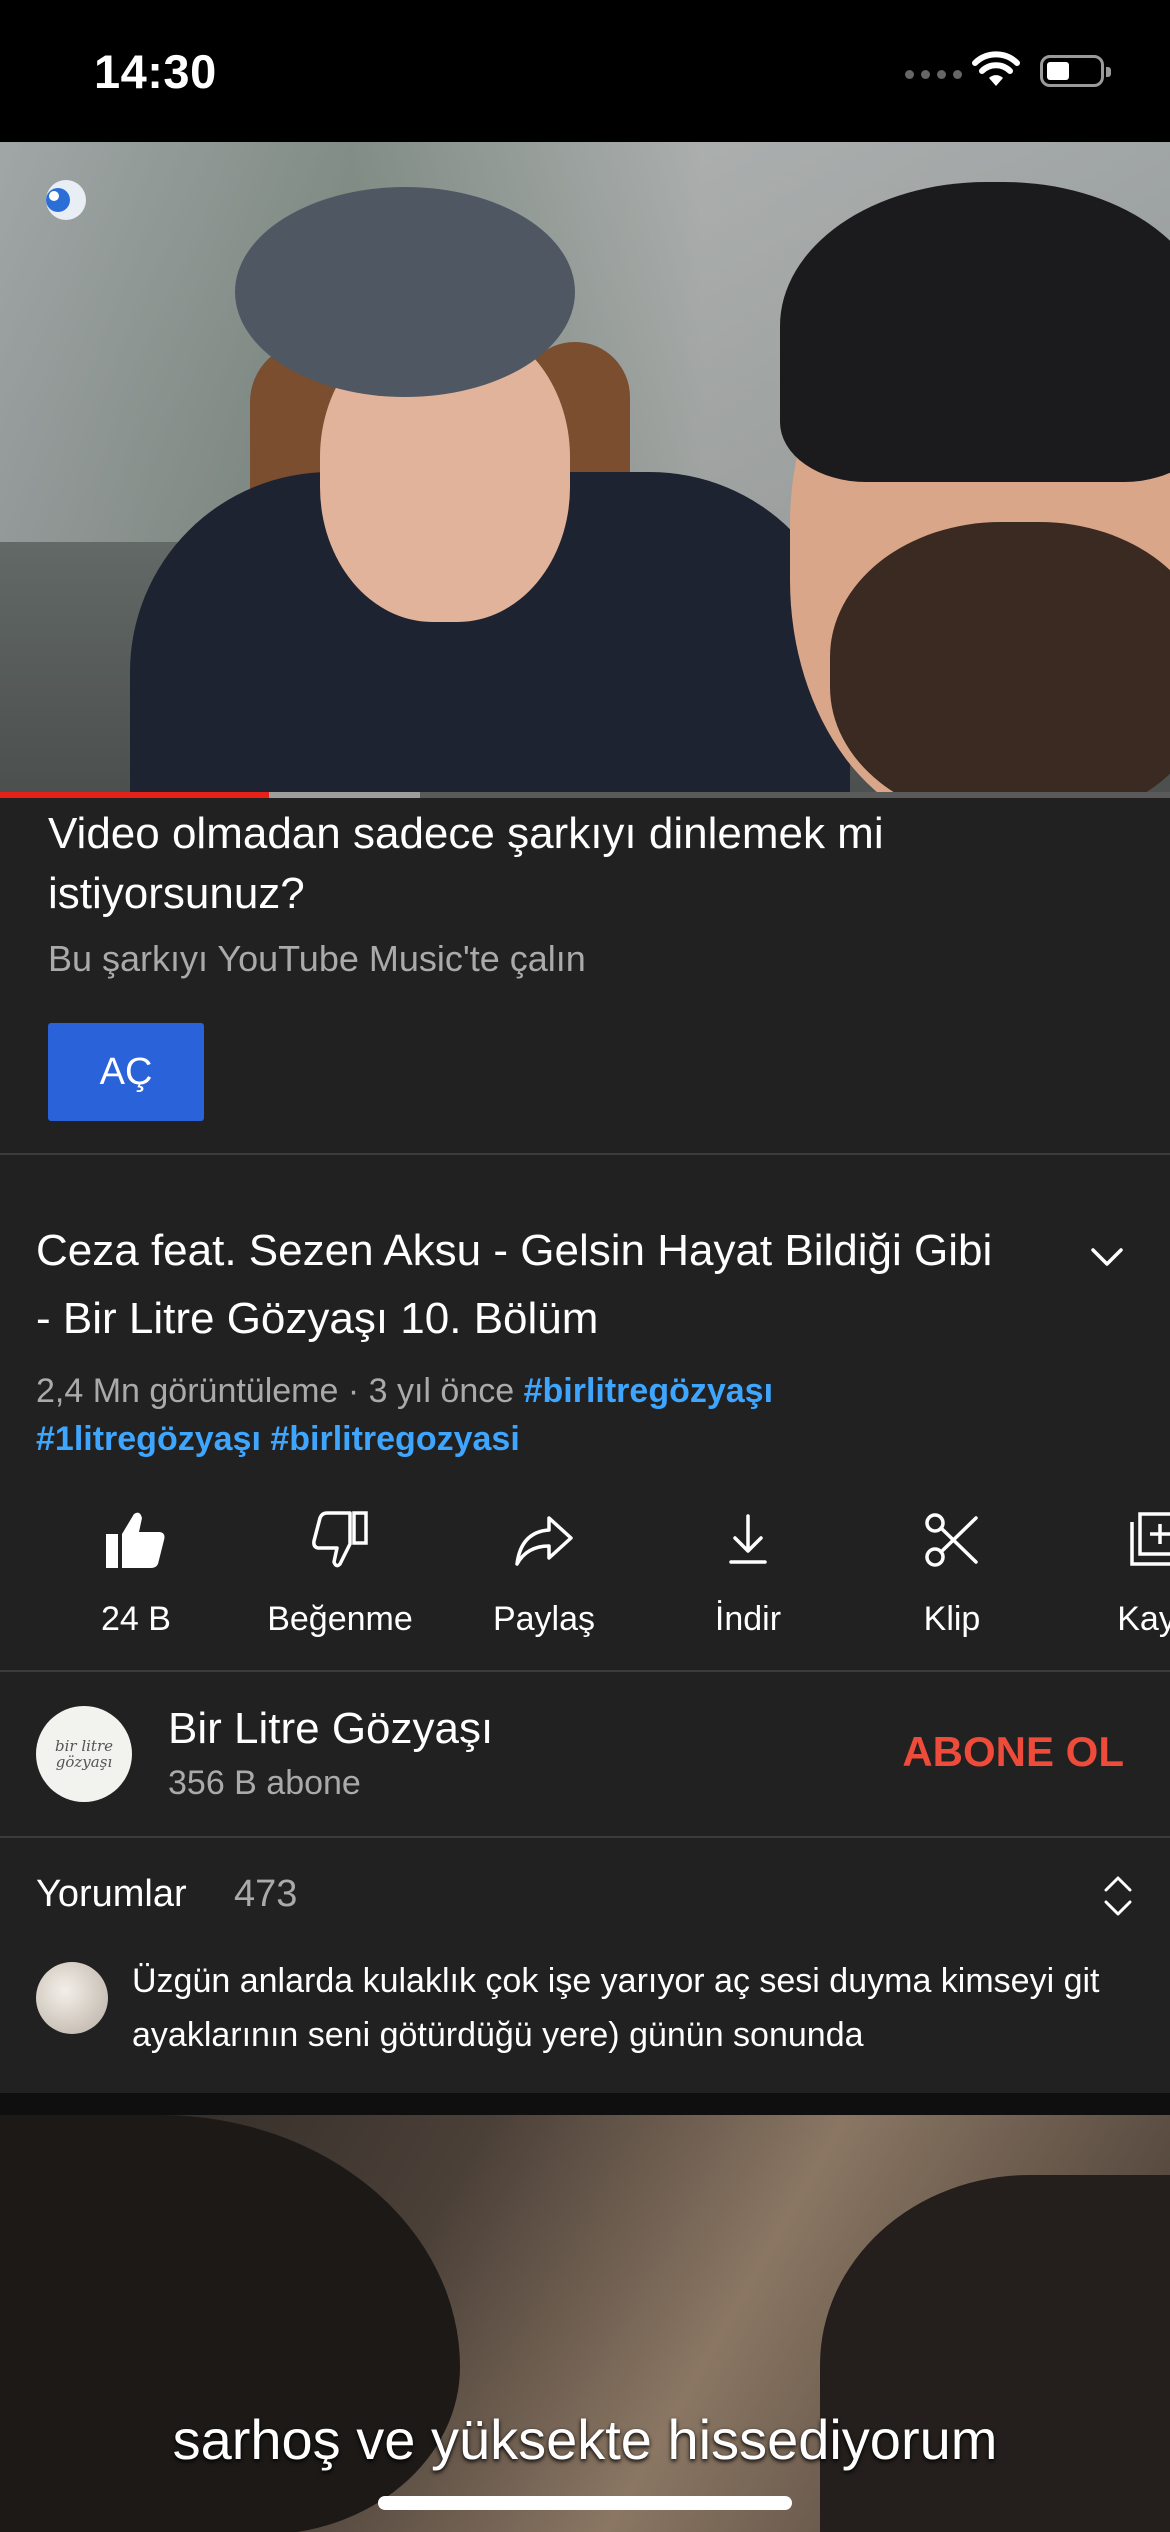 This screenshot has width=1170, height=2532. Describe the element at coordinates (996, 68) in the screenshot. I see `wifi-icon` at that location.